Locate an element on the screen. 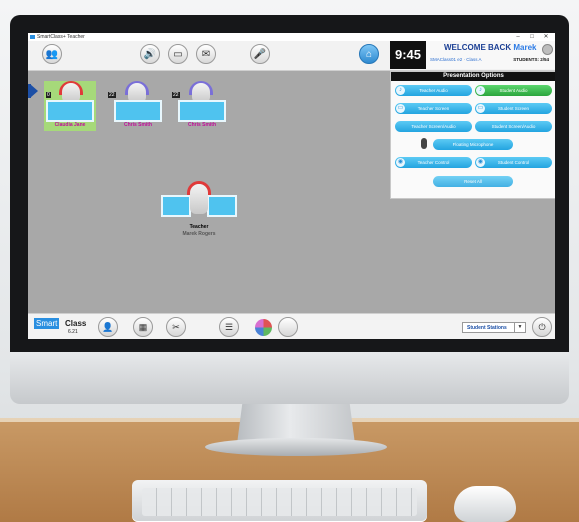 The width and height of the screenshot is (579, 522). color-cube-icon is located at coordinates (263, 327).